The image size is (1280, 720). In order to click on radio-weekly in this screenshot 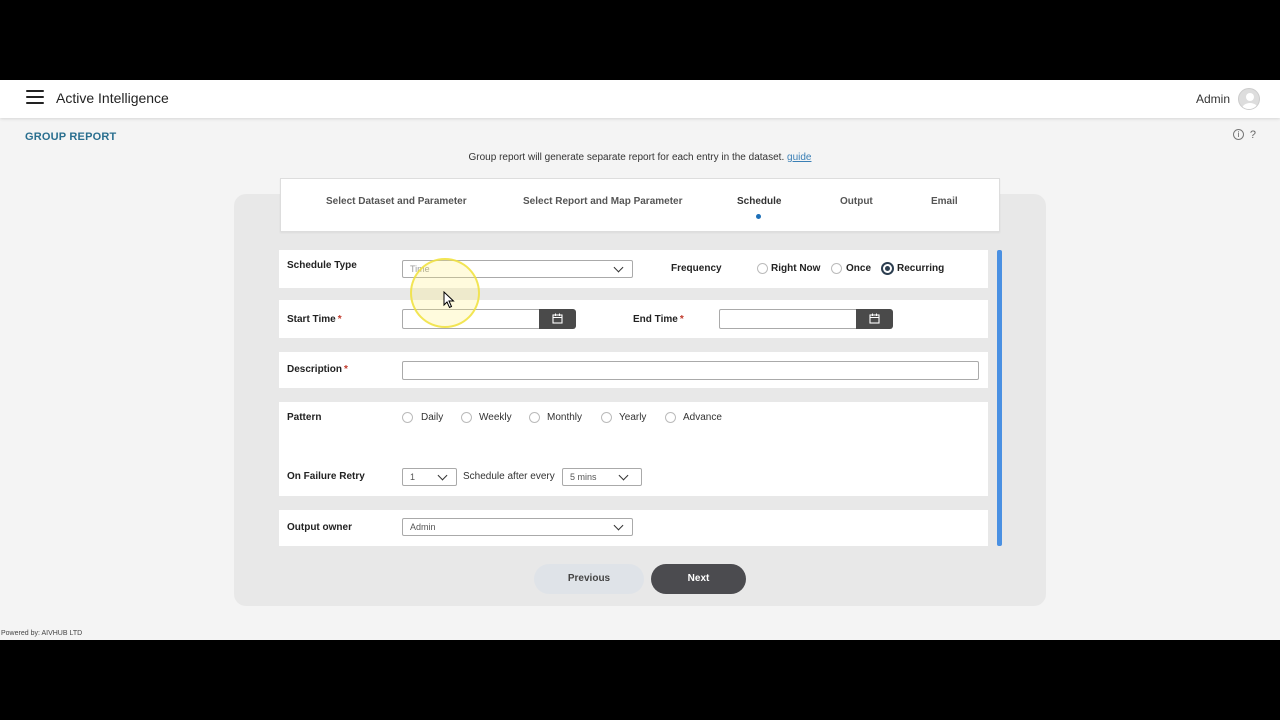, I will do `click(466, 417)`.